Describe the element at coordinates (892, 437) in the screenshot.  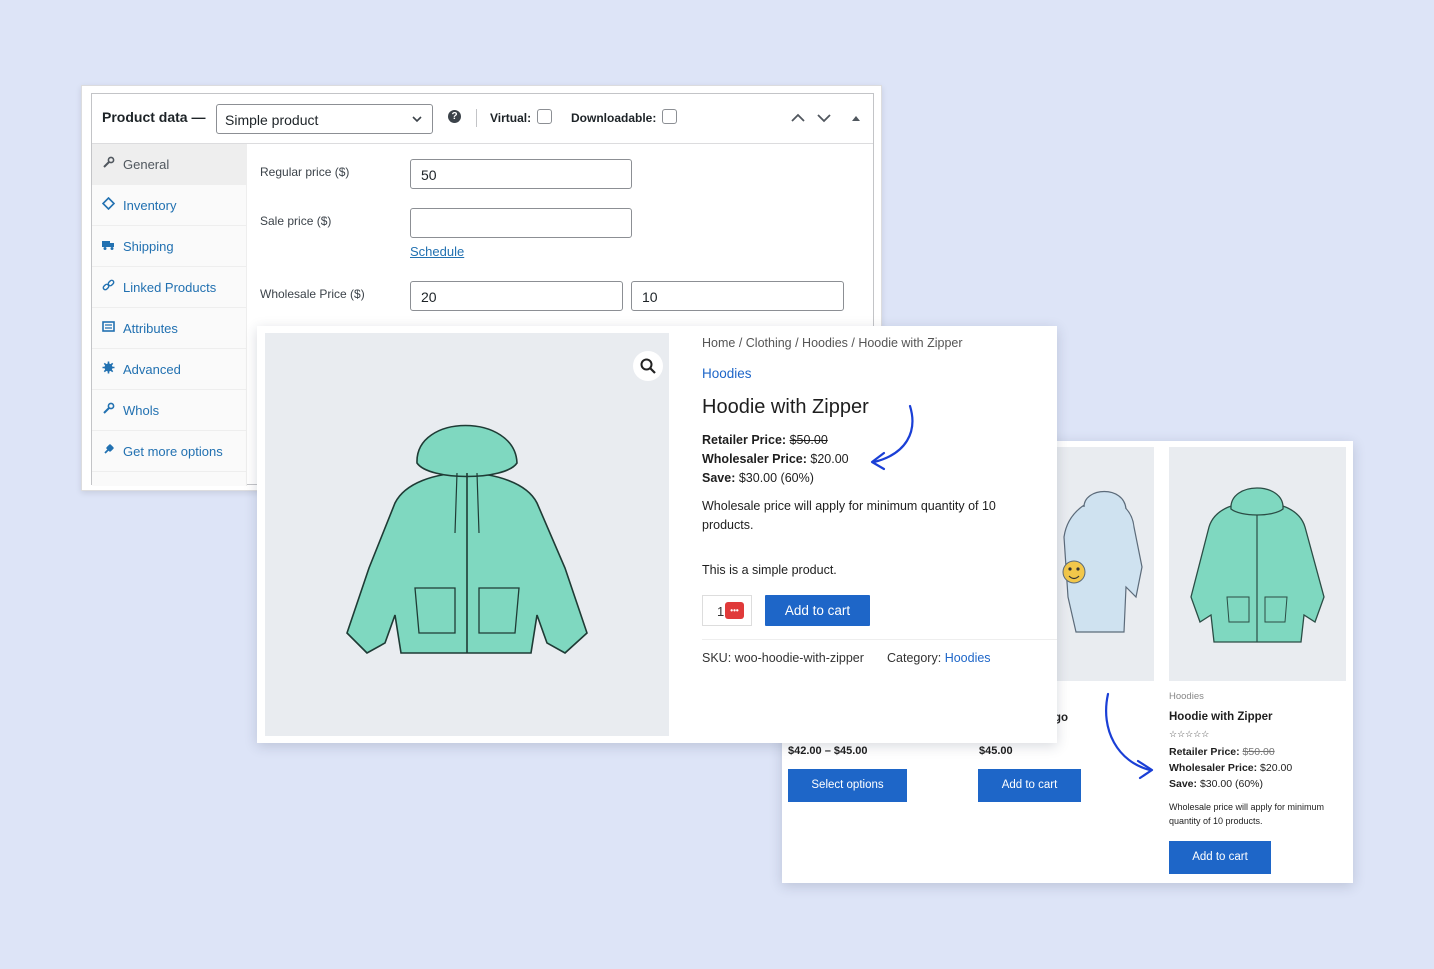
I see `annotation-arrow-product` at that location.